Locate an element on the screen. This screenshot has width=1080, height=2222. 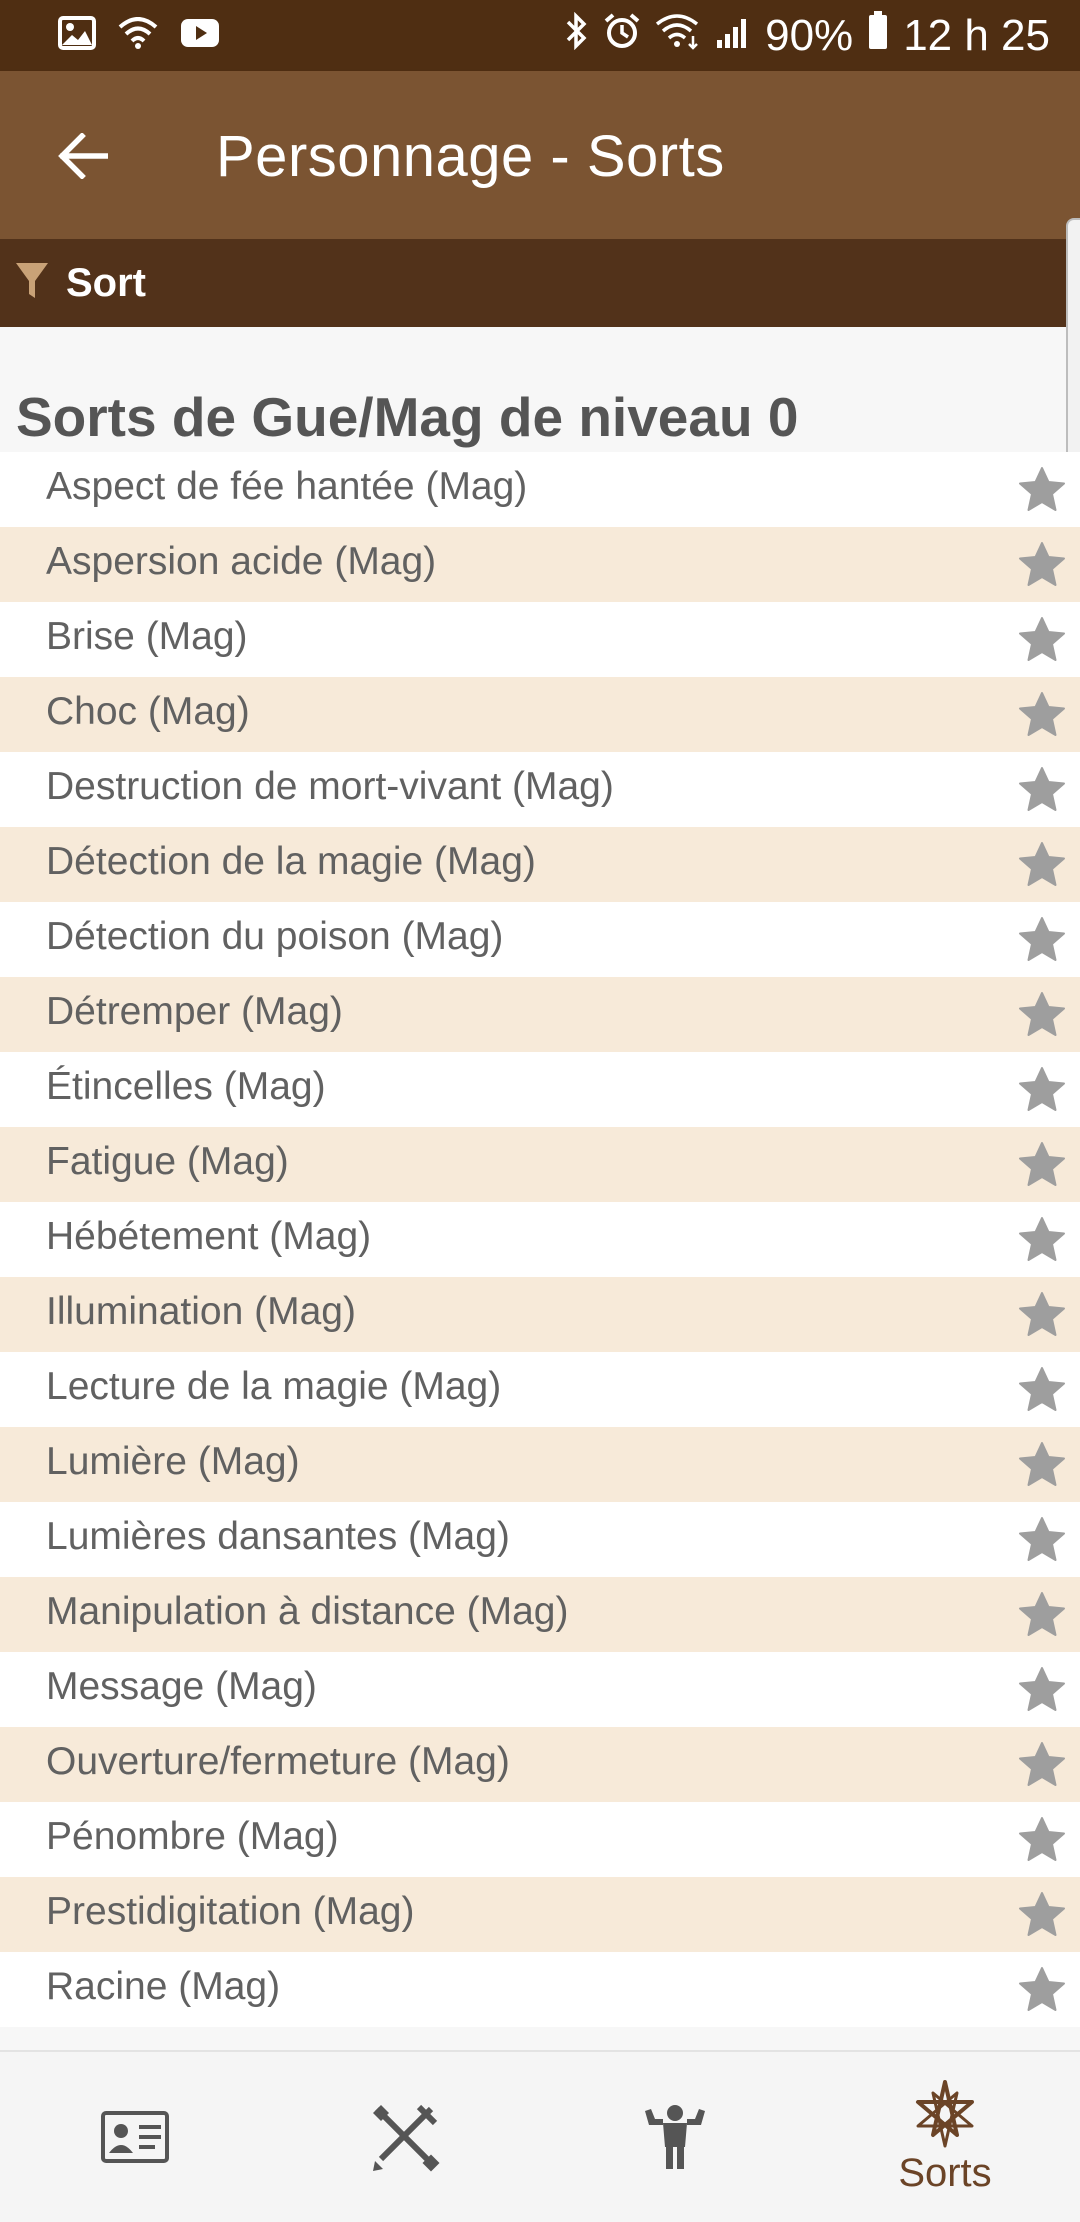
nav-label-spells: Sorts is located at coordinates (945, 2172).